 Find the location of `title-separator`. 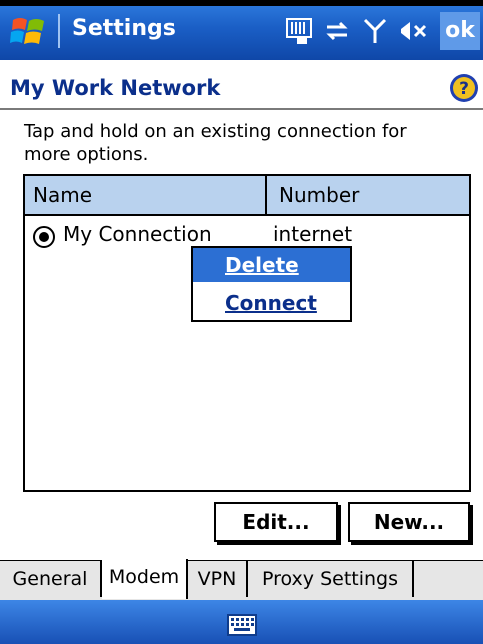

title-separator is located at coordinates (59, 31).